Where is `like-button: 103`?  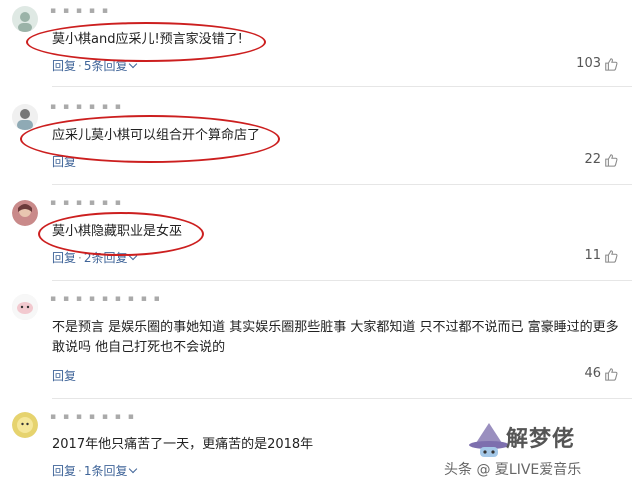
like-button: 103 is located at coordinates (597, 63).